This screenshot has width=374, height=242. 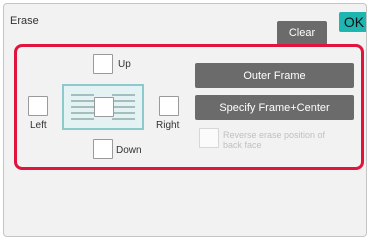 I want to click on ok-button: OK, so click(x=352, y=22).